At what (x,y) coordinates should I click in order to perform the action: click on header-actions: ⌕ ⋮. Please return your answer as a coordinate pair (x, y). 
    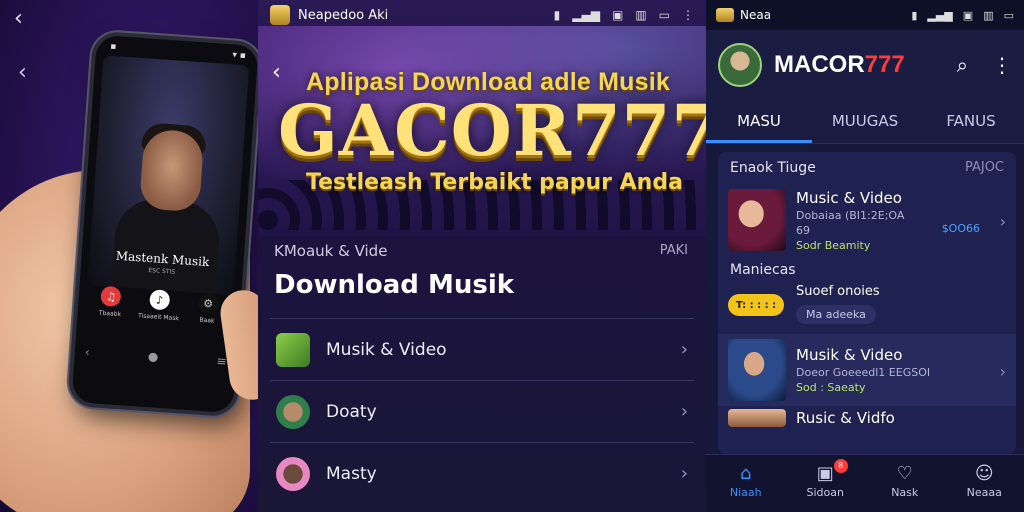
    Looking at the image, I should click on (984, 65).